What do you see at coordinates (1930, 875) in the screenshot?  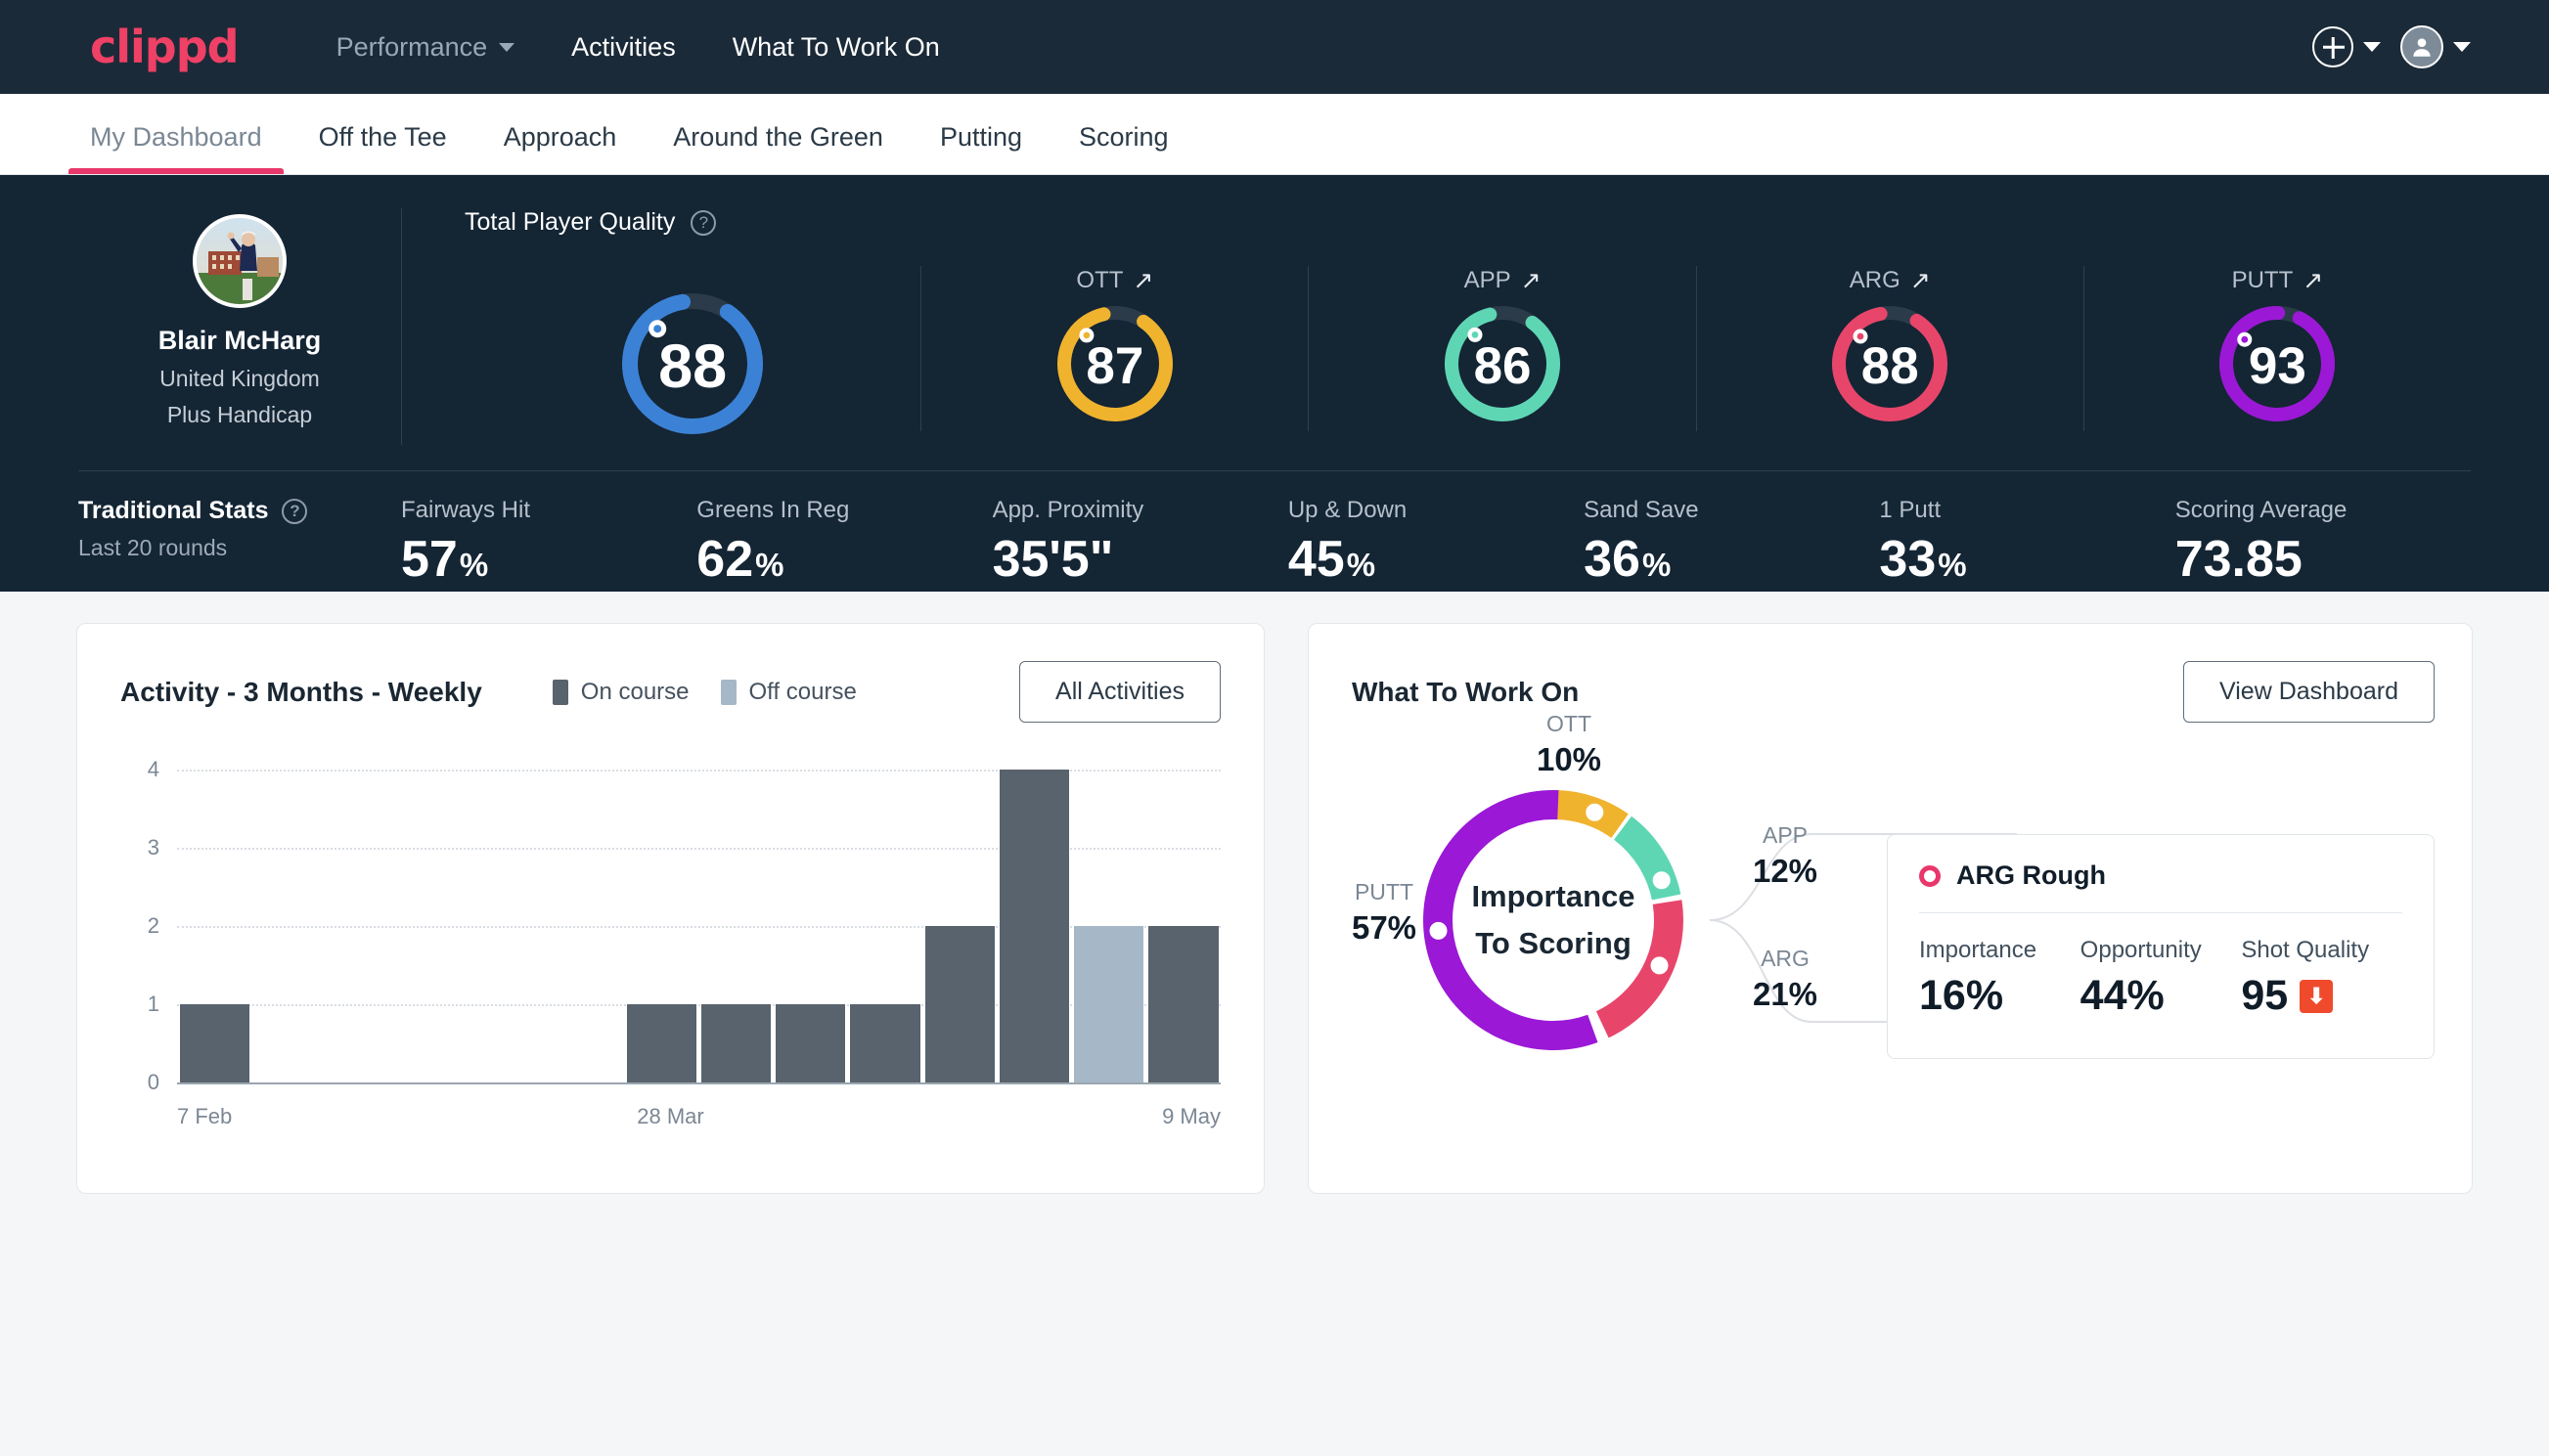 I see `ring-marker-icon` at bounding box center [1930, 875].